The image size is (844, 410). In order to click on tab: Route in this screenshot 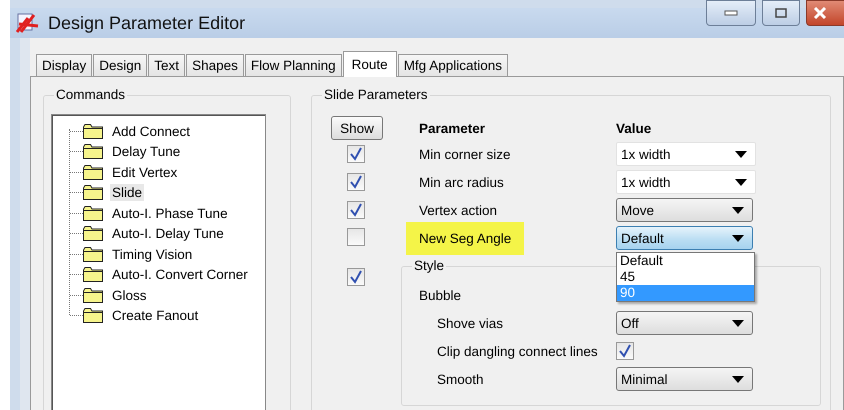, I will do `click(369, 64)`.